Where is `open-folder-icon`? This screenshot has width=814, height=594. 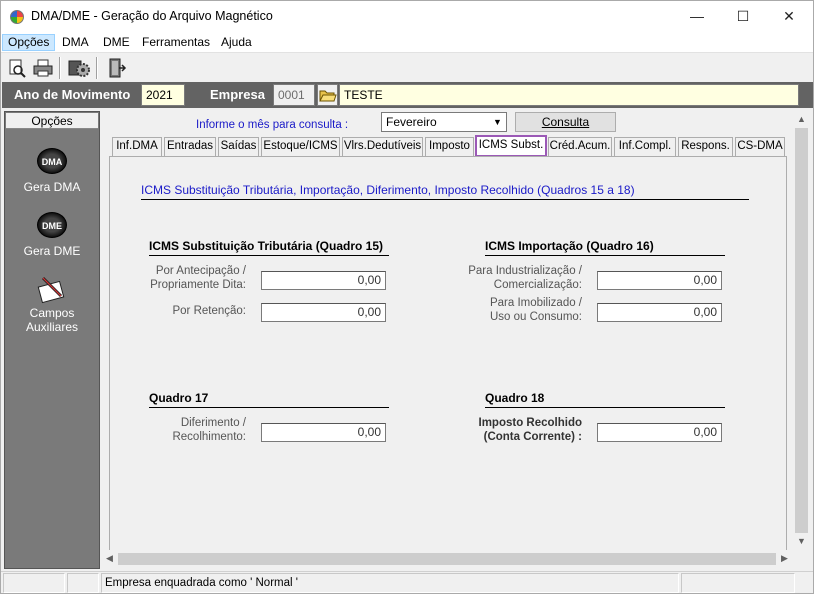 open-folder-icon is located at coordinates (328, 96).